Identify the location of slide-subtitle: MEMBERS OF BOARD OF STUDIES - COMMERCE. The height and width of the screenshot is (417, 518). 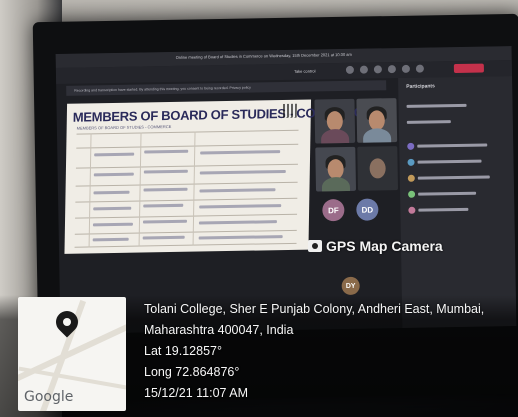
(124, 127).